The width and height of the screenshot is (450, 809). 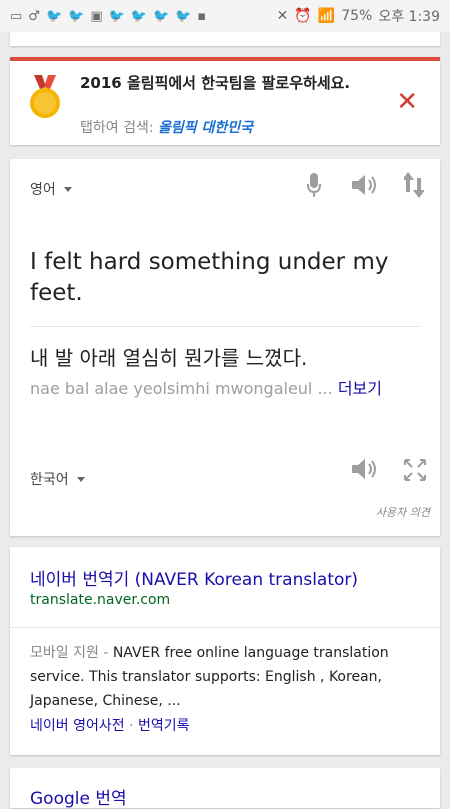 What do you see at coordinates (314, 185) in the screenshot?
I see `microphone-icon` at bounding box center [314, 185].